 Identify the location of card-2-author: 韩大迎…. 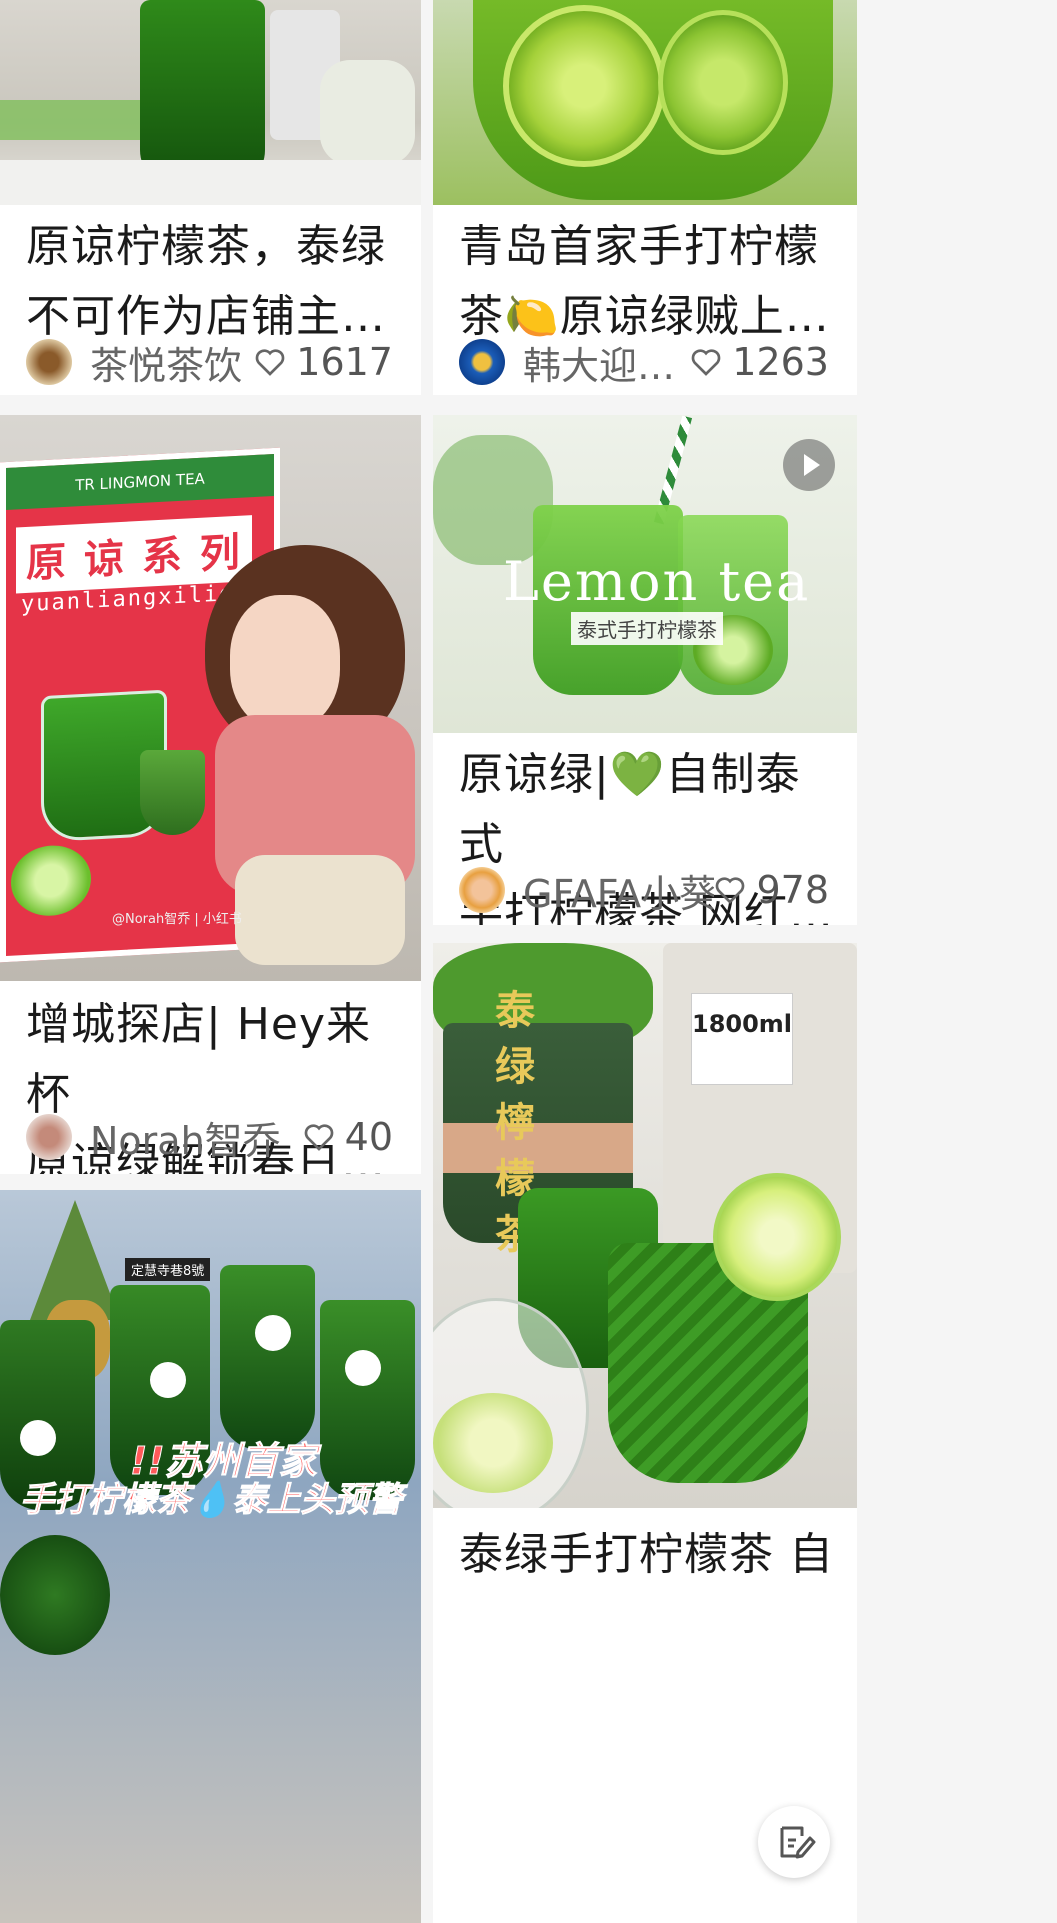
(606, 362).